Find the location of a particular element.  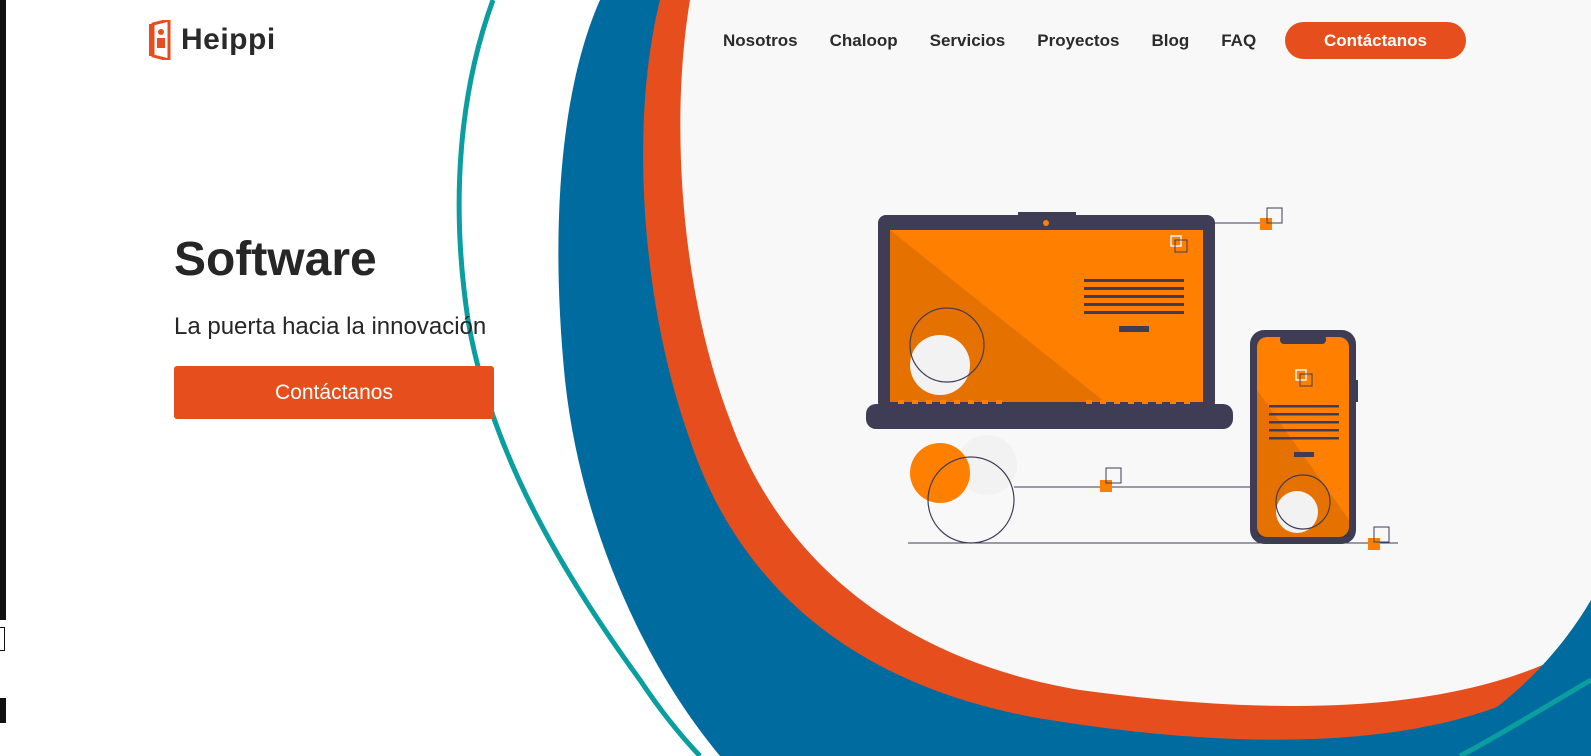

brand-name: Heippi is located at coordinates (228, 39).